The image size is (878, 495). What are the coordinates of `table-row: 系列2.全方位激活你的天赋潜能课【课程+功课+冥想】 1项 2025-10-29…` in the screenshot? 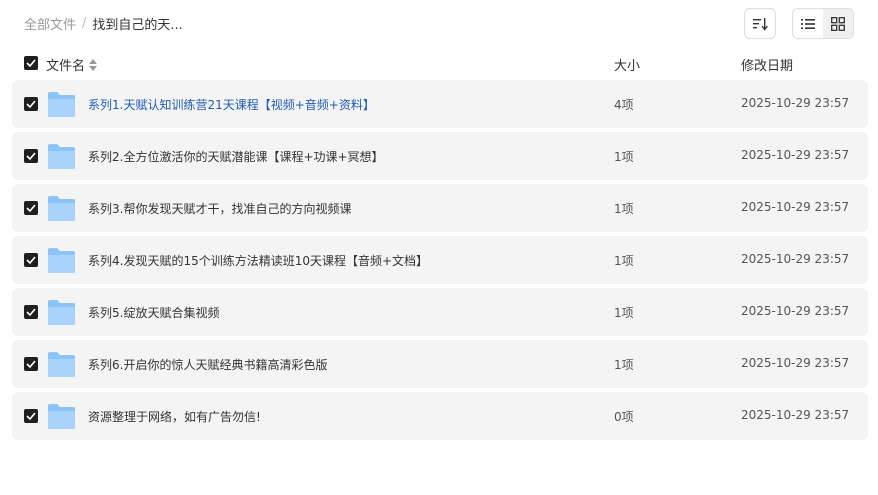 It's located at (440, 156).